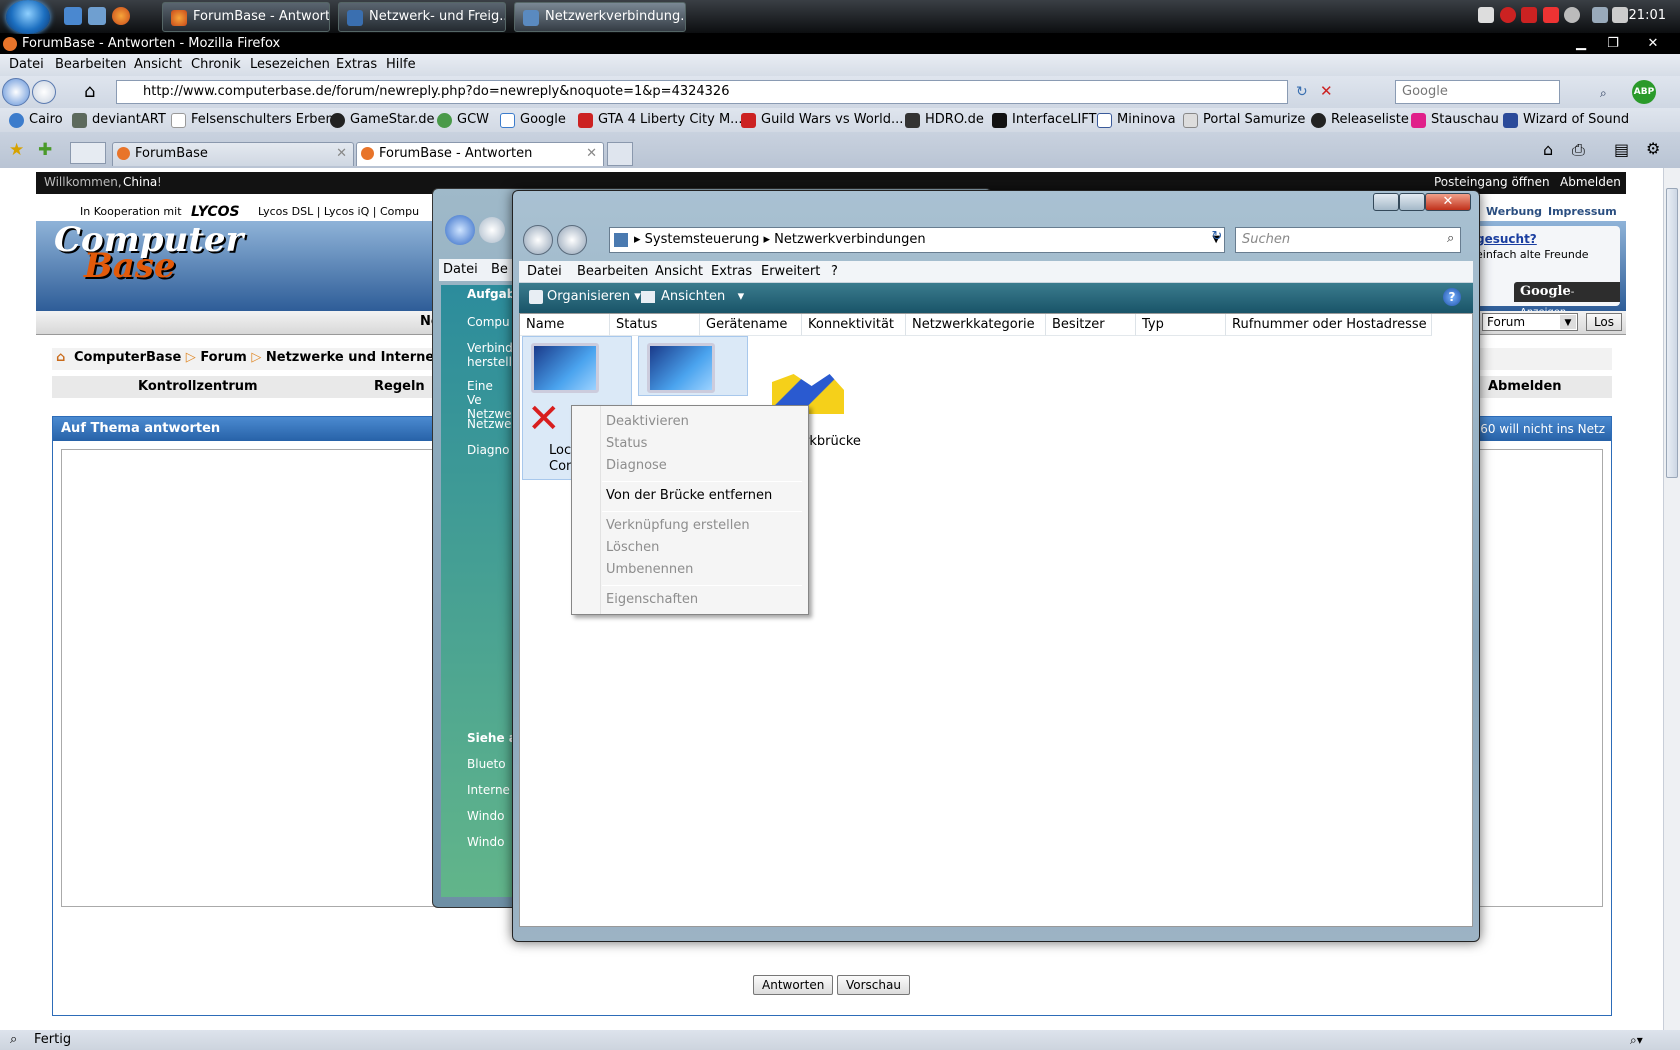  Describe the element at coordinates (1492, 182) in the screenshot. I see `inbox-link: Posteingang öffnen` at that location.